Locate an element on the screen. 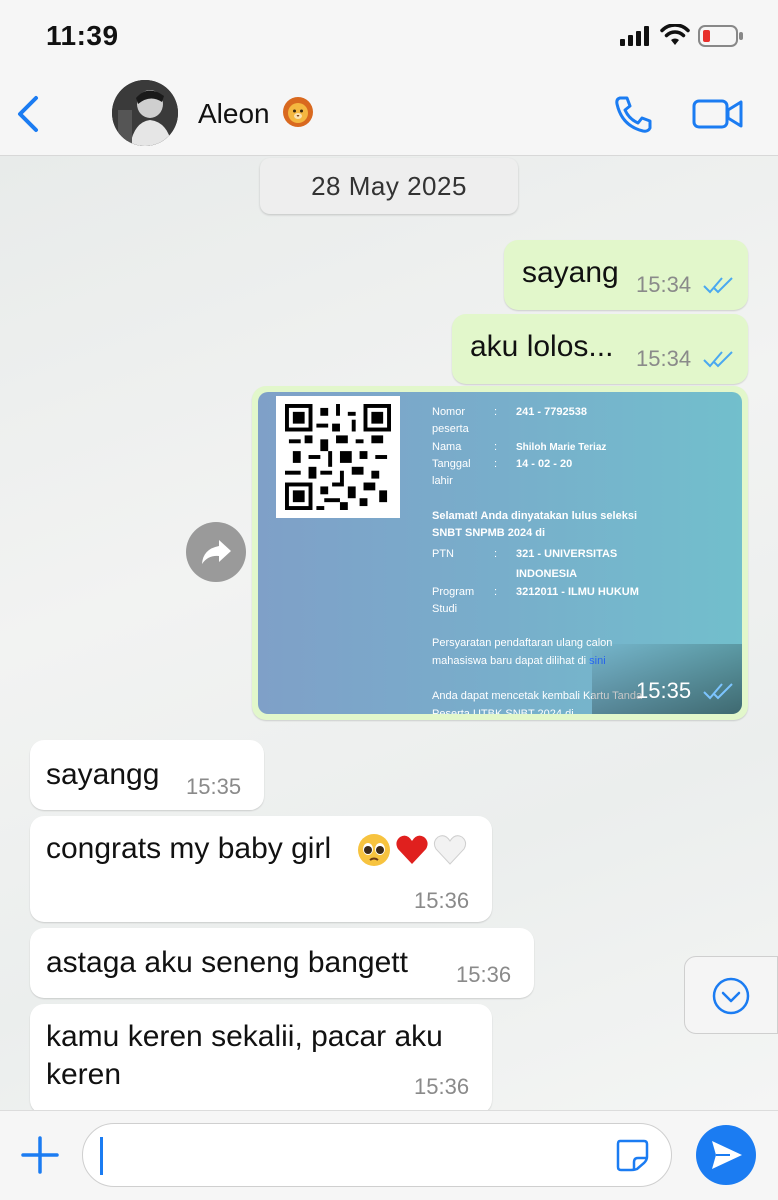  red-heart-emoji is located at coordinates (412, 849).